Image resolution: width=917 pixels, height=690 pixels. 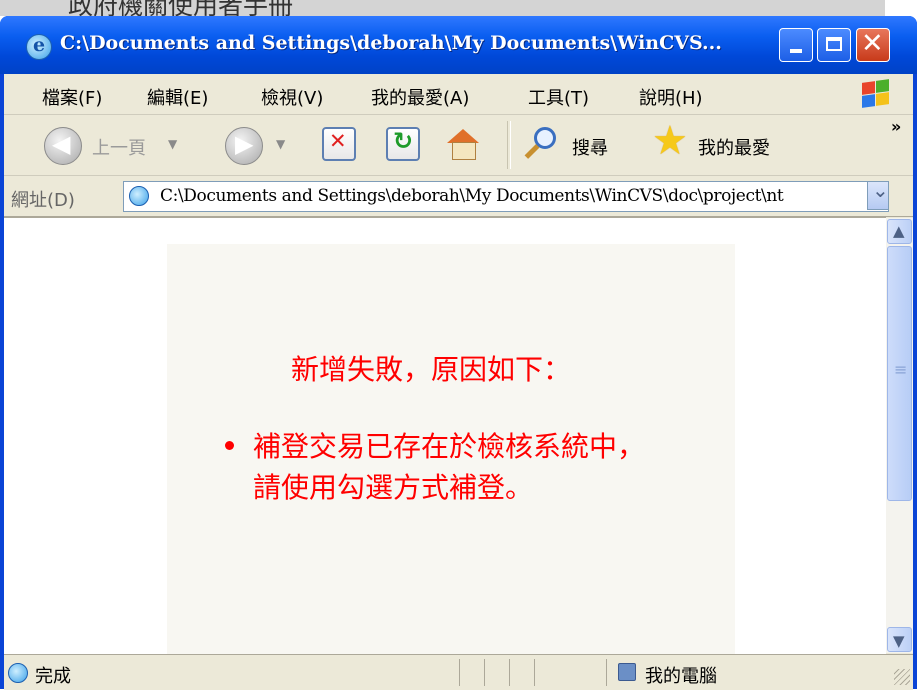 I want to click on maximize-button, so click(x=834, y=45).